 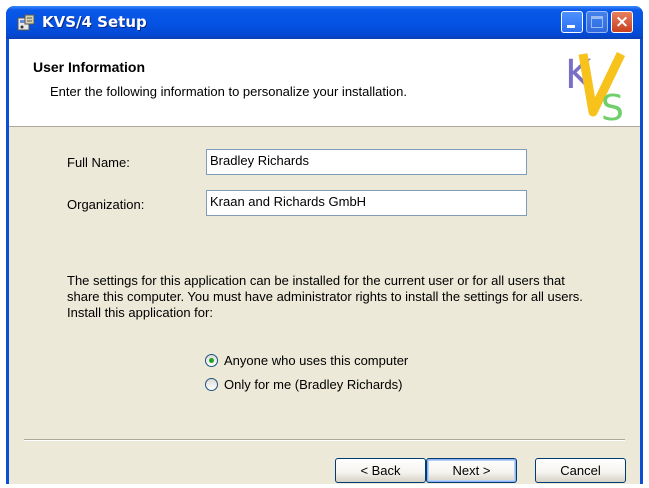 I want to click on maximize-icon, so click(x=597, y=22).